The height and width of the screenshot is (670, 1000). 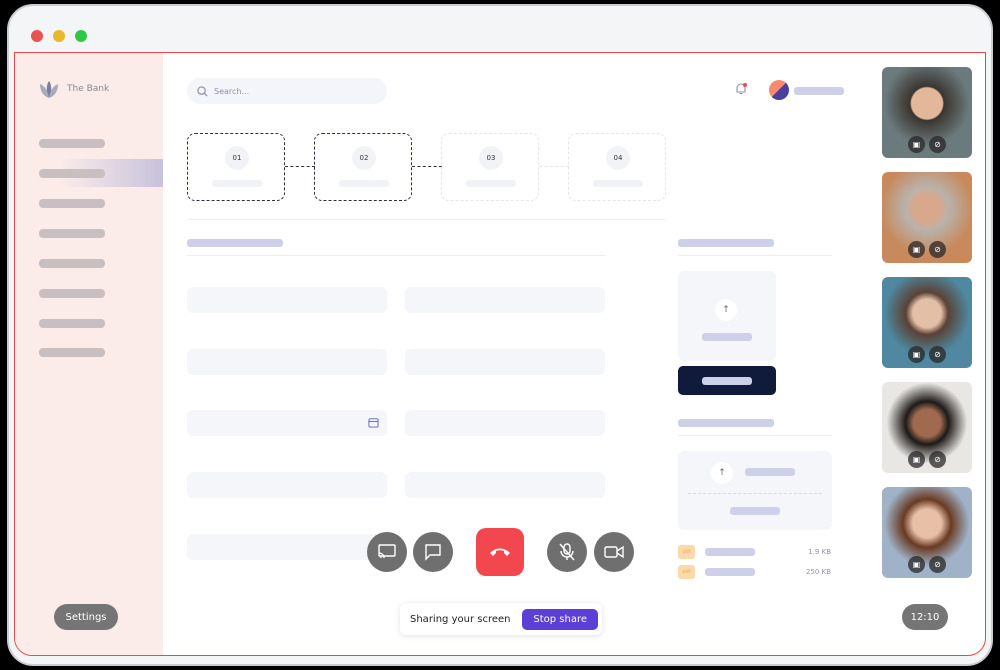 I want to click on hang-up-icon, so click(x=500, y=552).